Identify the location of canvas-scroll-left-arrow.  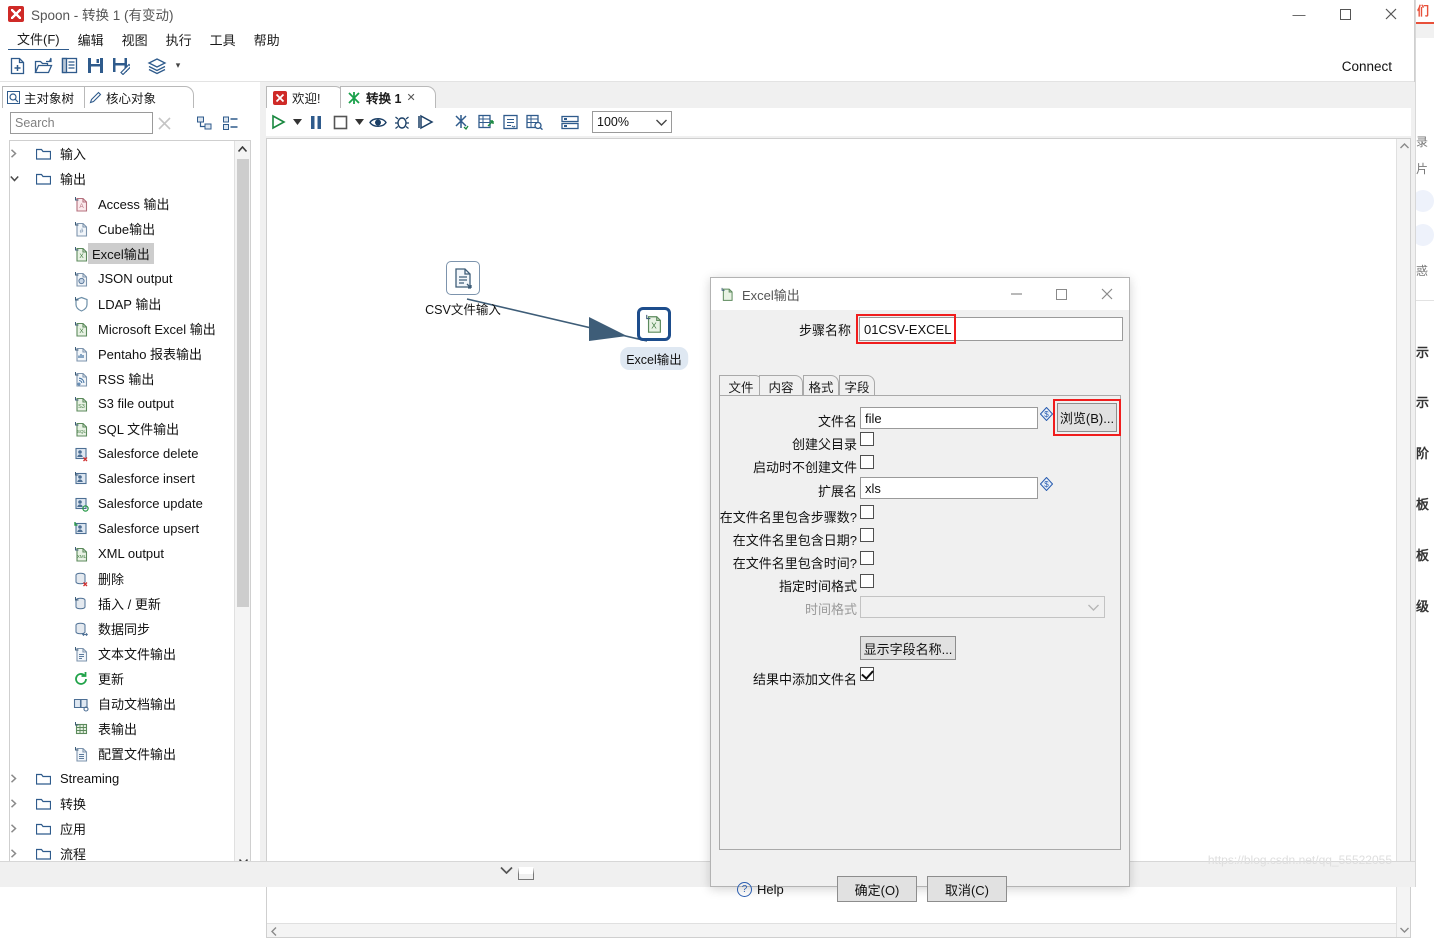
(274, 930).